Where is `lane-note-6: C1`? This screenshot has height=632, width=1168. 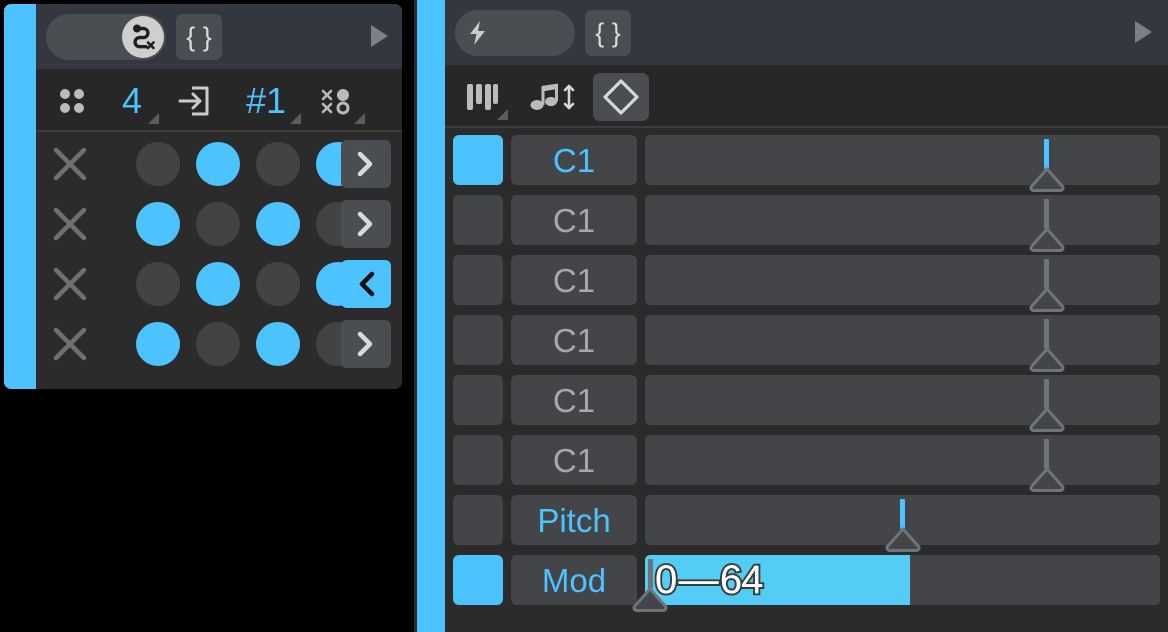
lane-note-6: C1 is located at coordinates (806, 461).